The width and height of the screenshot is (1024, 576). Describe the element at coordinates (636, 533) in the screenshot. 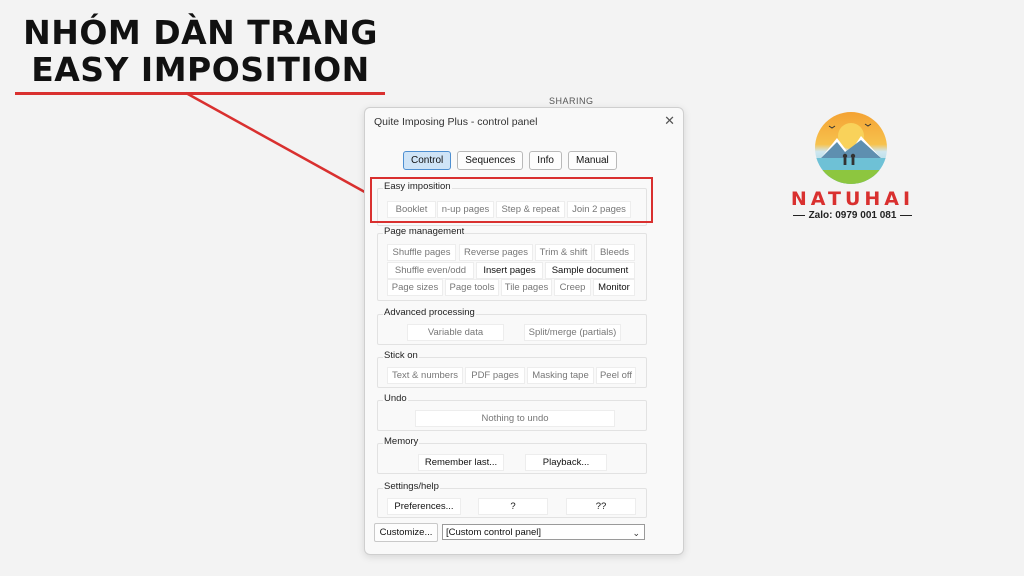

I see `chevron-down-icon: ⌄` at that location.